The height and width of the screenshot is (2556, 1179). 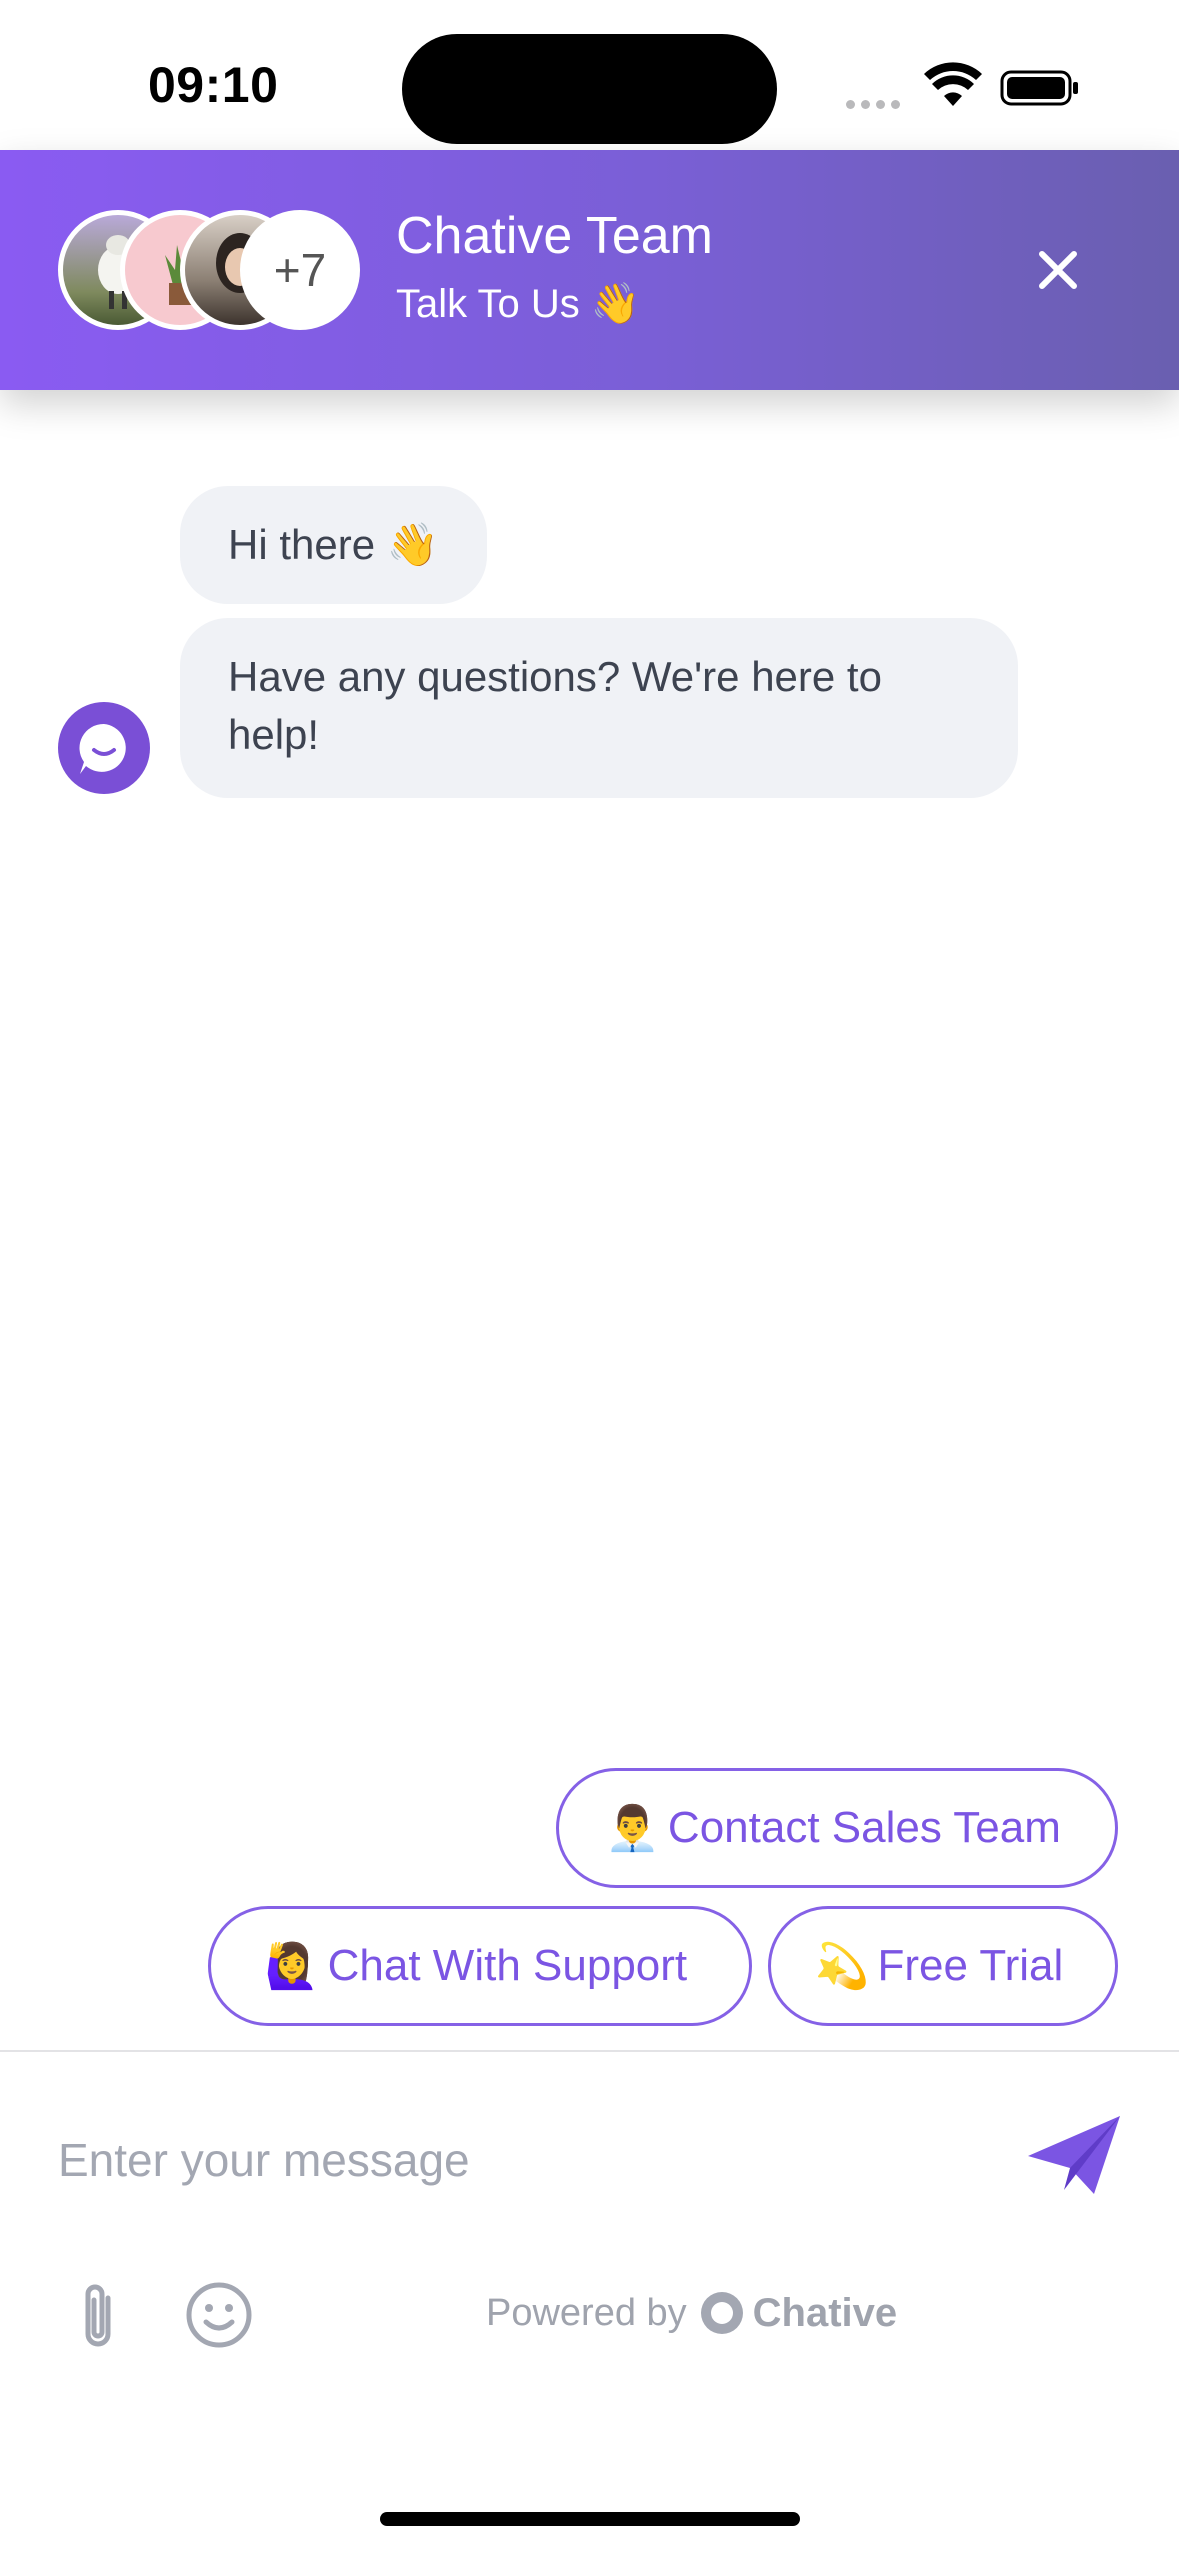 I want to click on emoji-icon, so click(x=219, y=2315).